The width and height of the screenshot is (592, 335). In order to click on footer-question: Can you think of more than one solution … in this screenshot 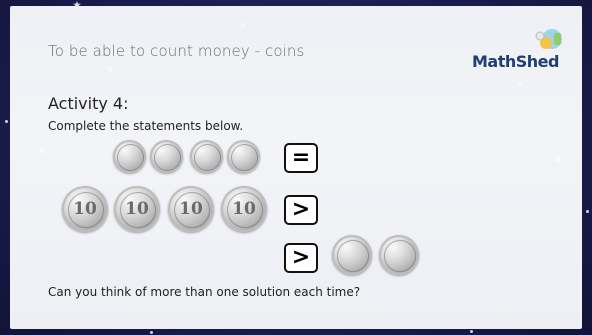, I will do `click(204, 292)`.